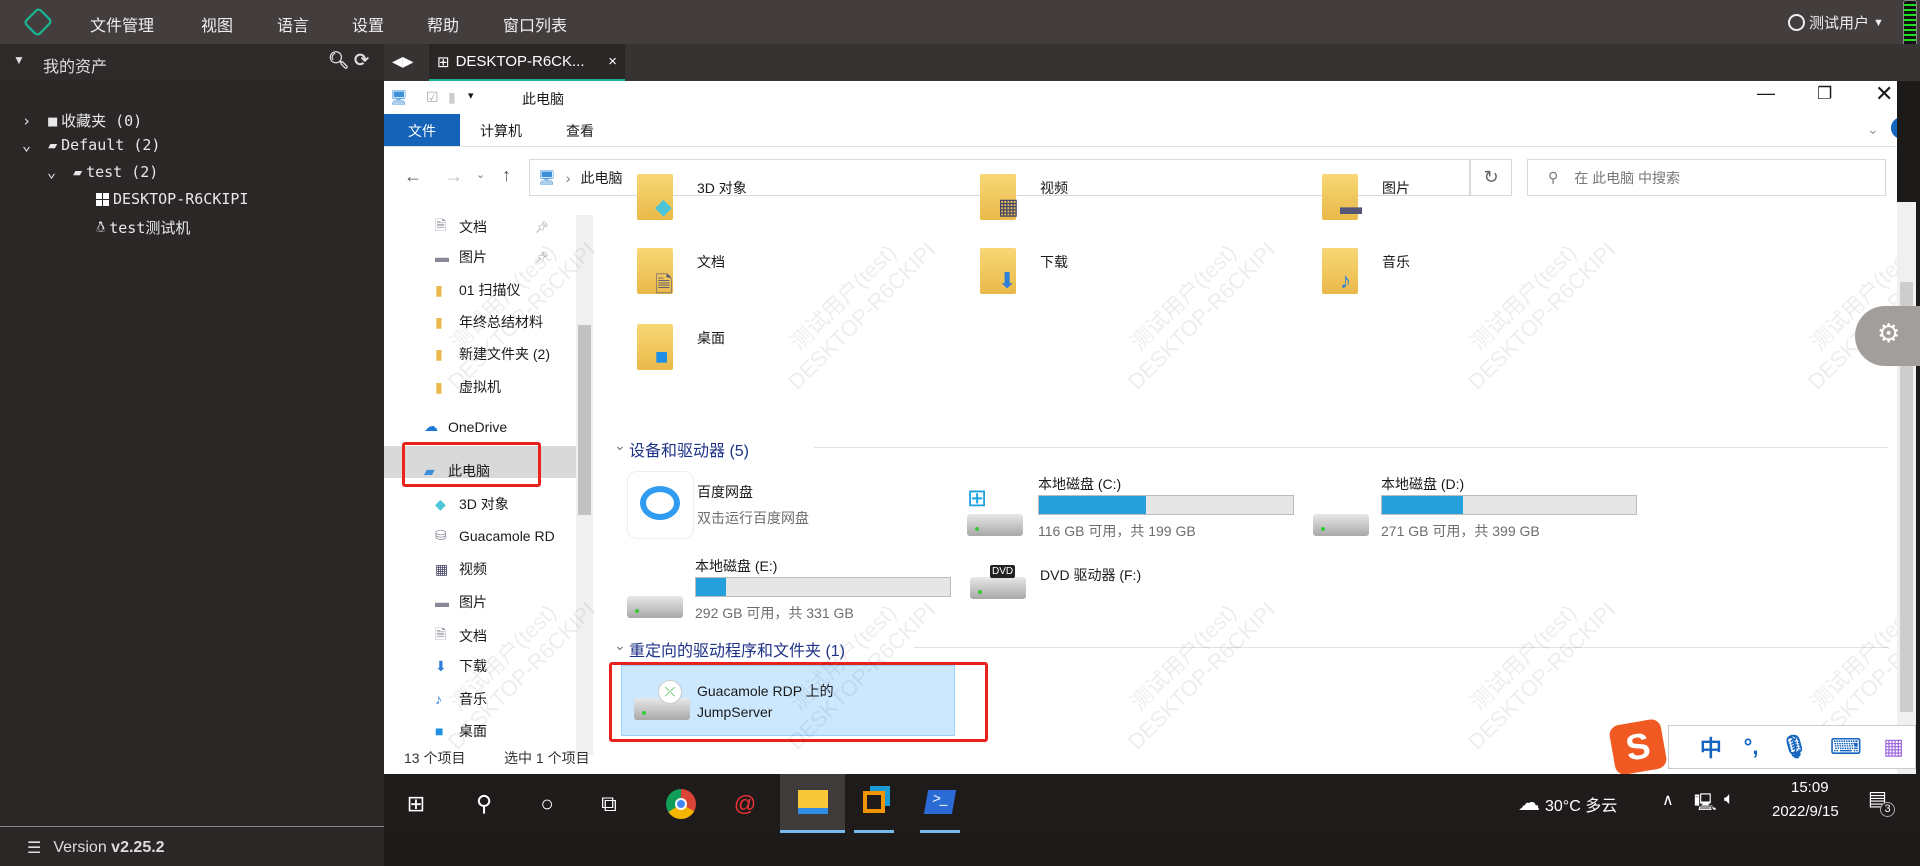  What do you see at coordinates (143, 227) in the screenshot?
I see `tree-item-linux: 🐧︎ test测试机` at bounding box center [143, 227].